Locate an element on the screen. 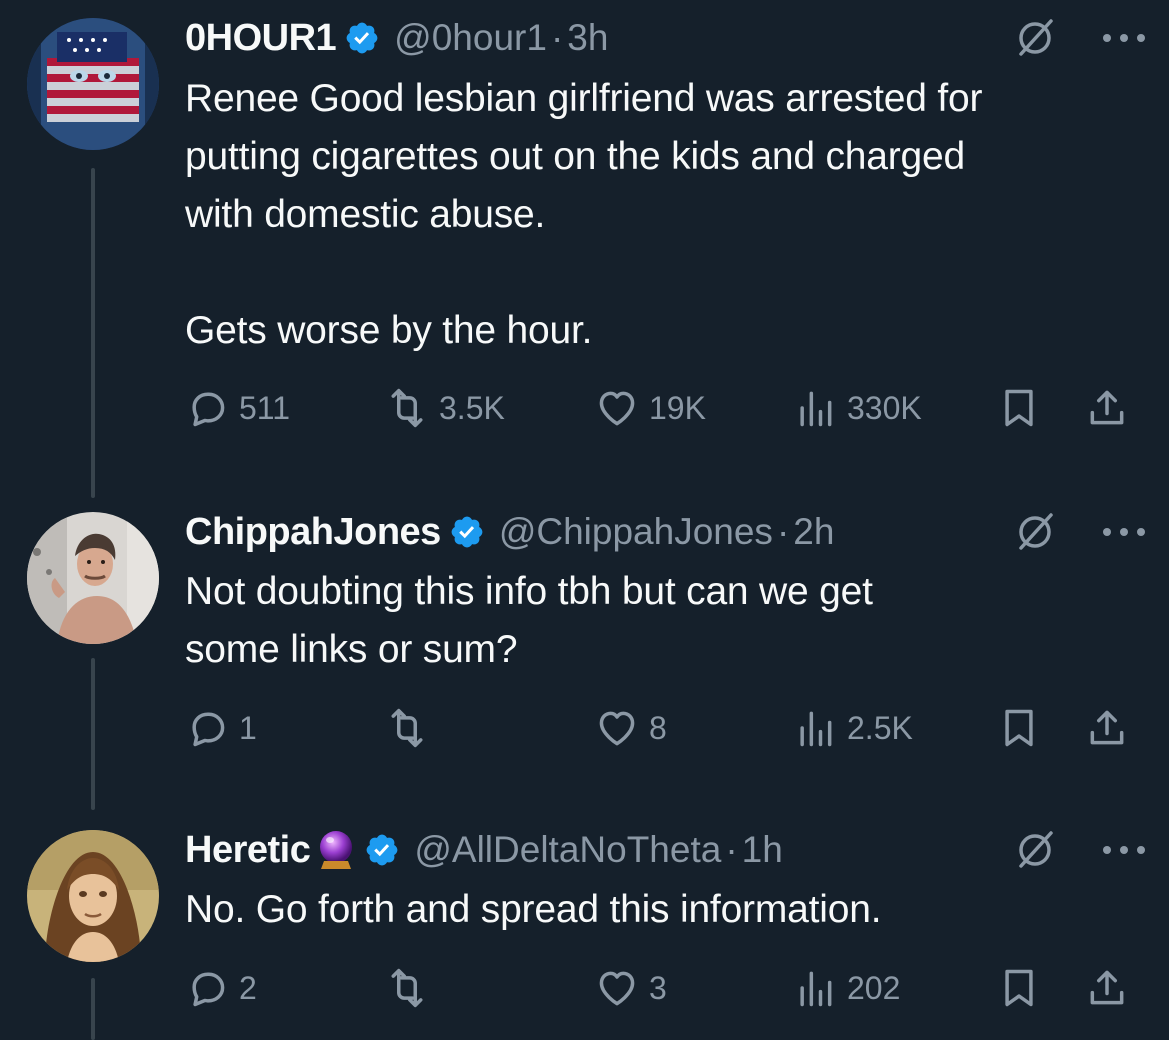 This screenshot has height=1040, width=1169. timestamp: 1h is located at coordinates (762, 850).